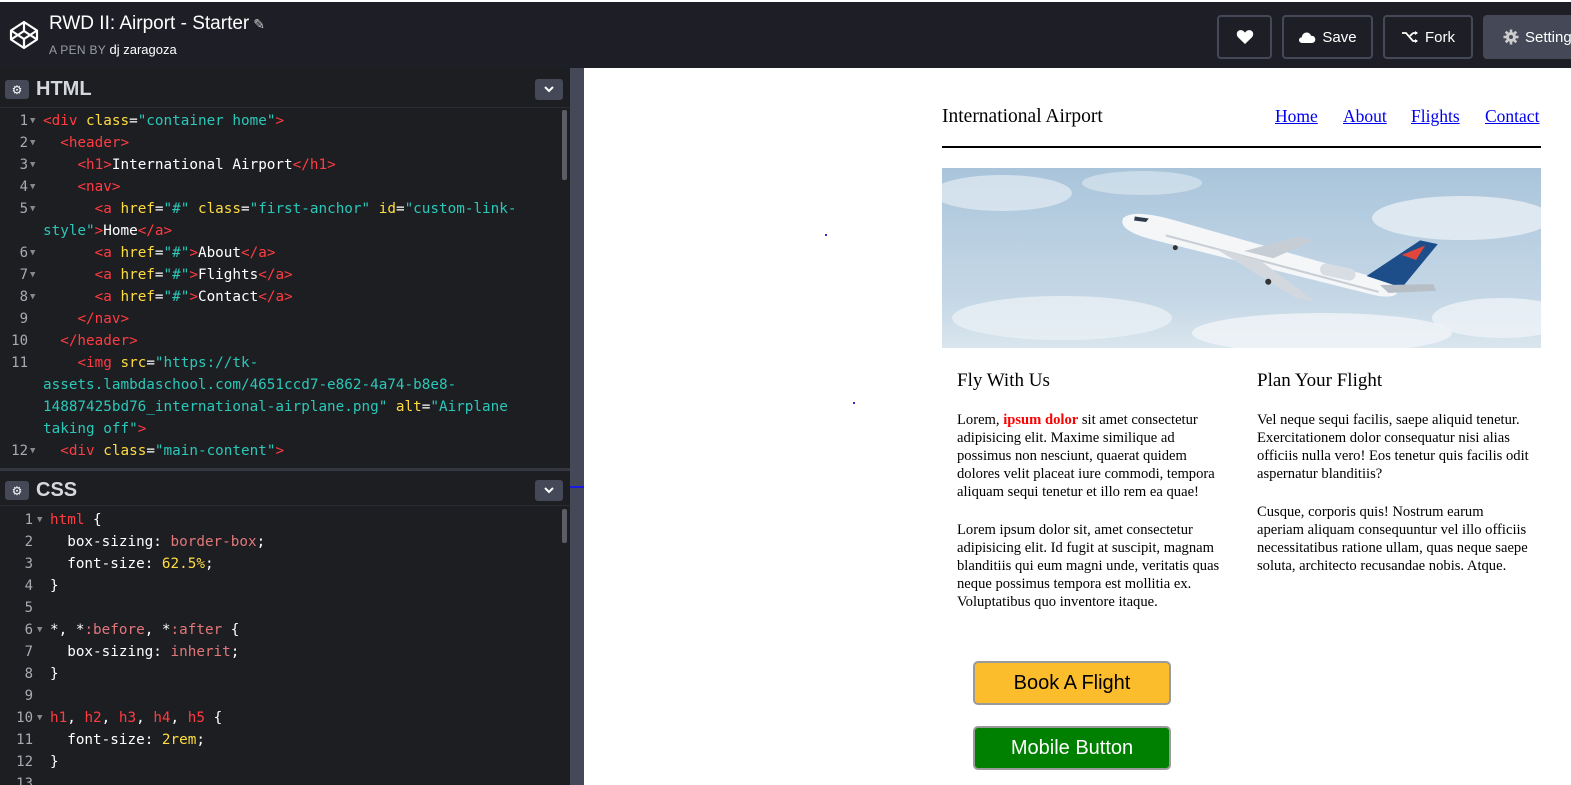 The height and width of the screenshot is (785, 1571). What do you see at coordinates (1428, 37) in the screenshot?
I see `fork-button: Fork` at bounding box center [1428, 37].